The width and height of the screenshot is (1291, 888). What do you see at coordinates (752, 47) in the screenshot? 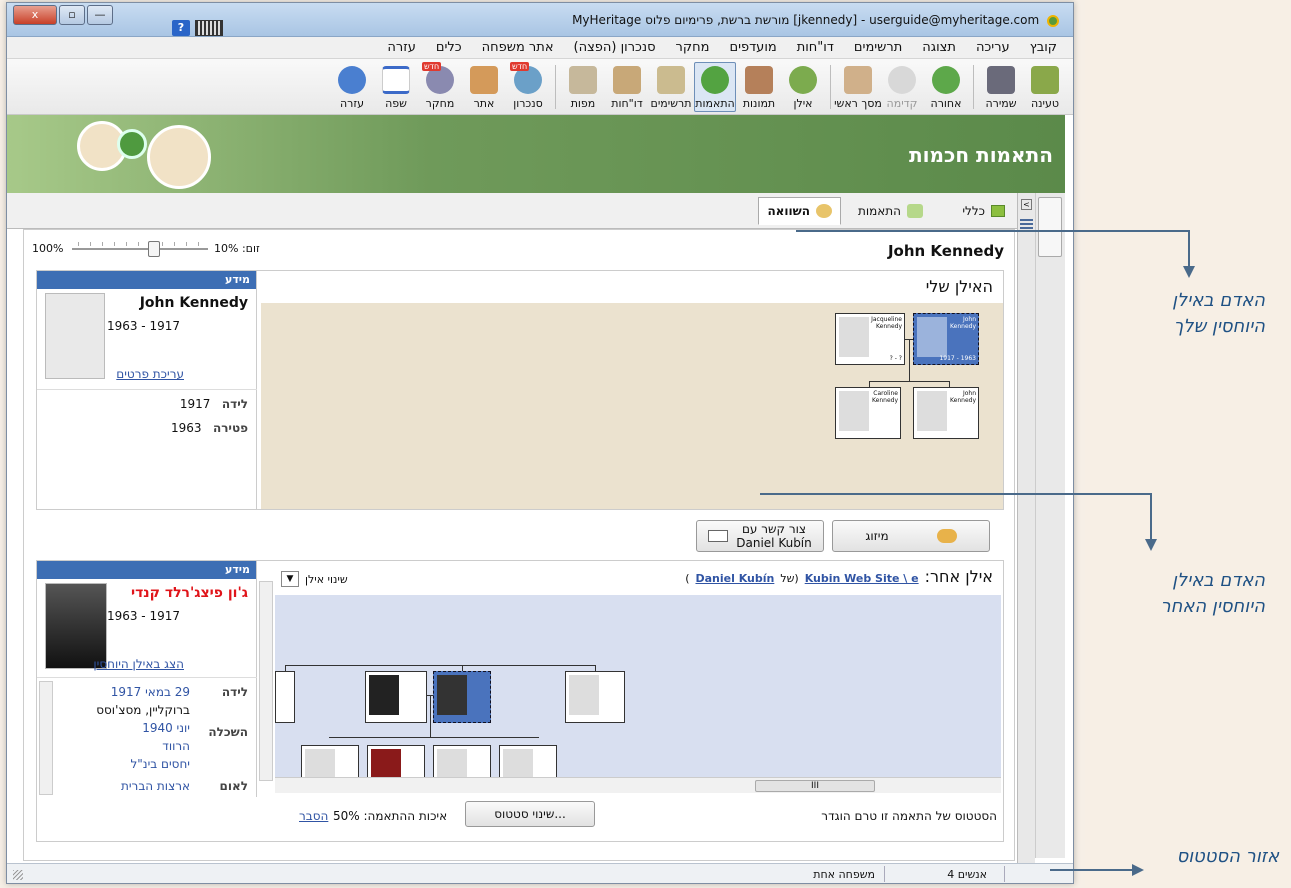
I see `menu-favorites: מועדפים` at bounding box center [752, 47].